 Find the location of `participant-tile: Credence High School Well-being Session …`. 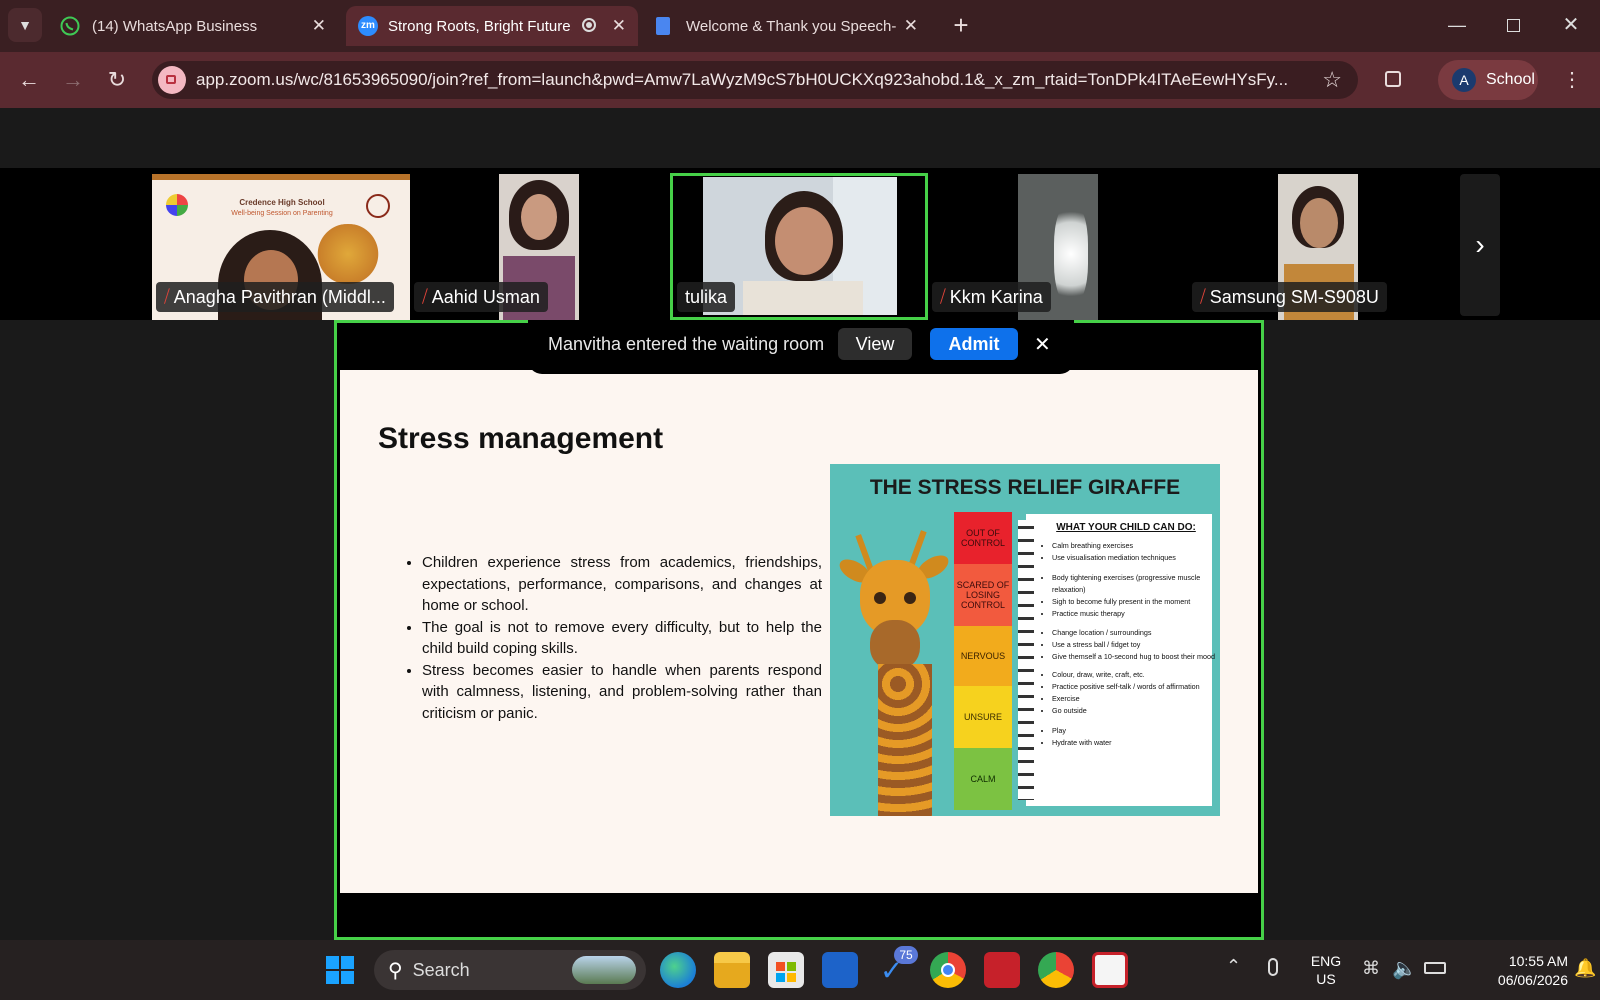

participant-tile: Credence High School Well-being Session … is located at coordinates (281, 247).